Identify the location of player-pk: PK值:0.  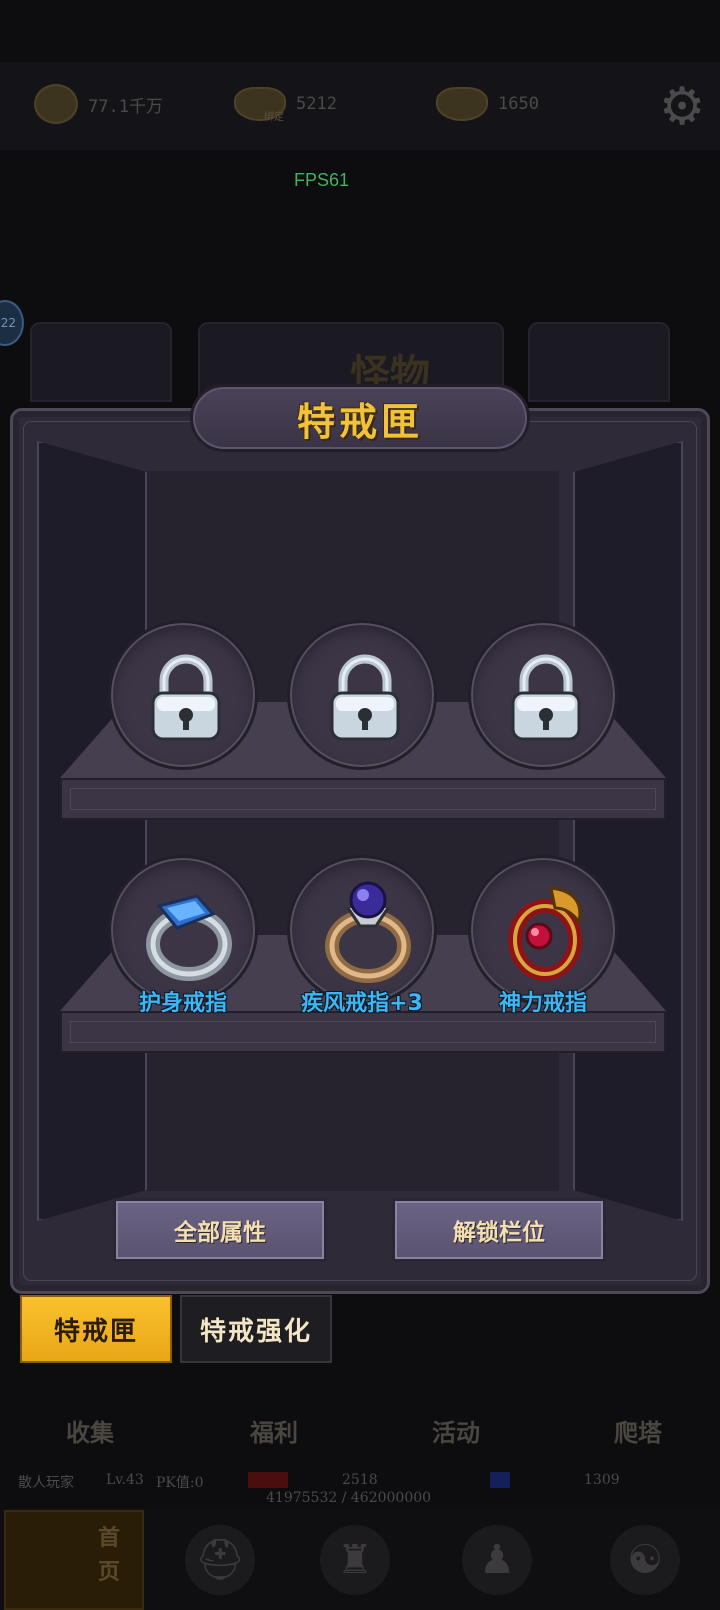
(180, 1483).